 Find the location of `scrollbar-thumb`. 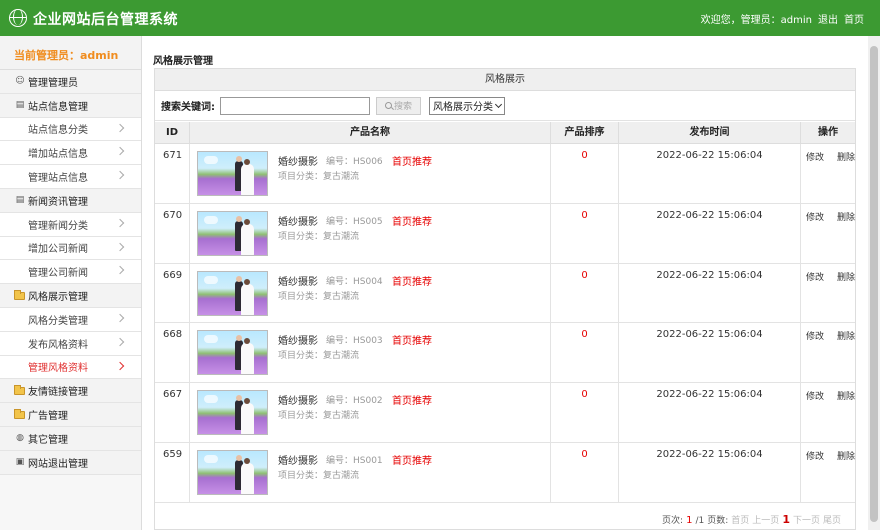

scrollbar-thumb is located at coordinates (874, 284).